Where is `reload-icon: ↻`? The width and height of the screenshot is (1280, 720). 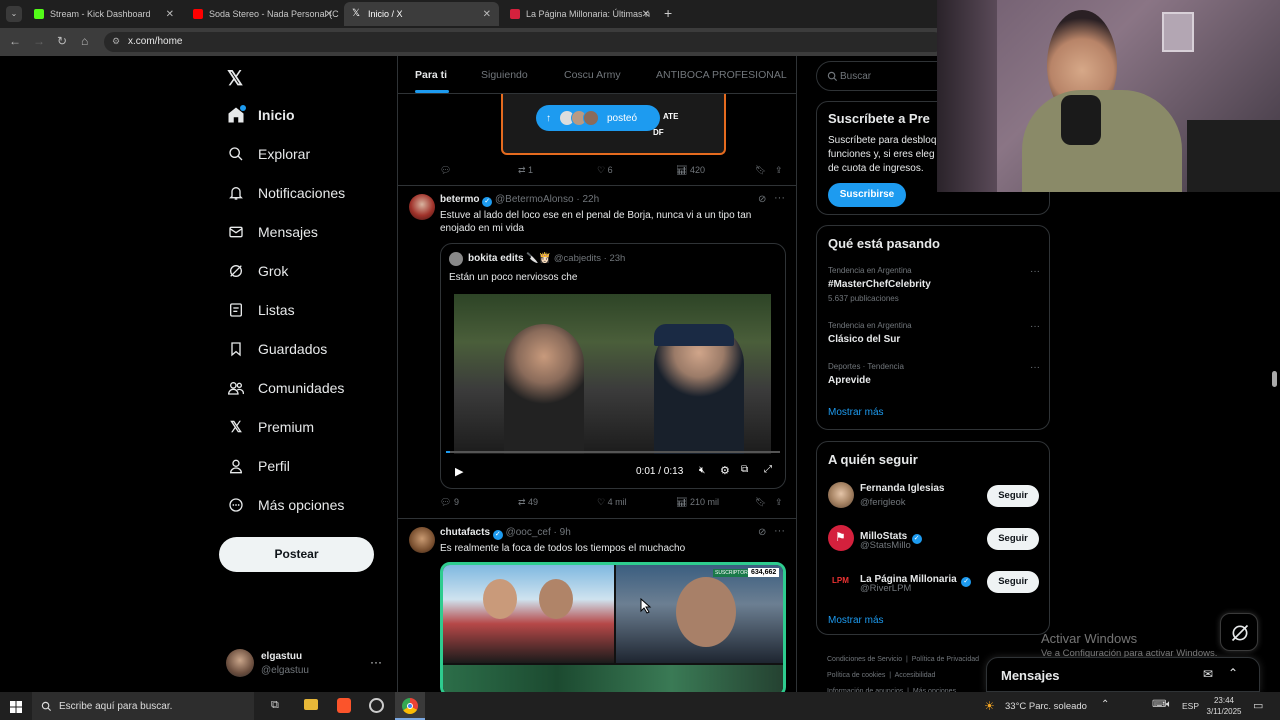
reload-icon: ↻ is located at coordinates (62, 41).